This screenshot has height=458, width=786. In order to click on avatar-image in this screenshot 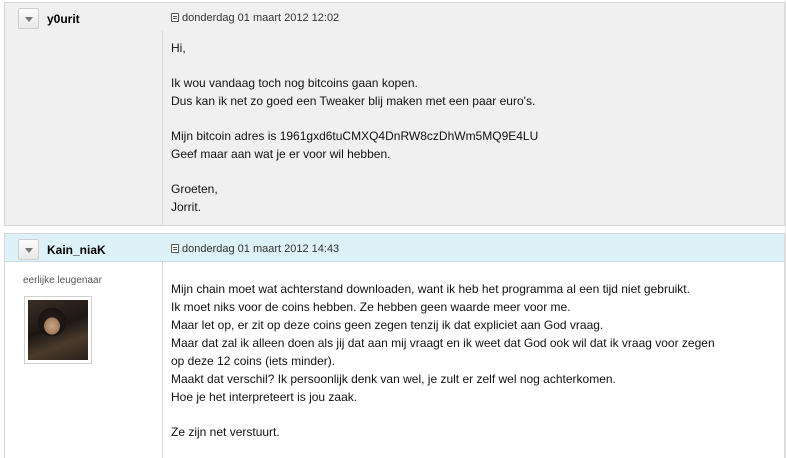, I will do `click(58, 330)`.